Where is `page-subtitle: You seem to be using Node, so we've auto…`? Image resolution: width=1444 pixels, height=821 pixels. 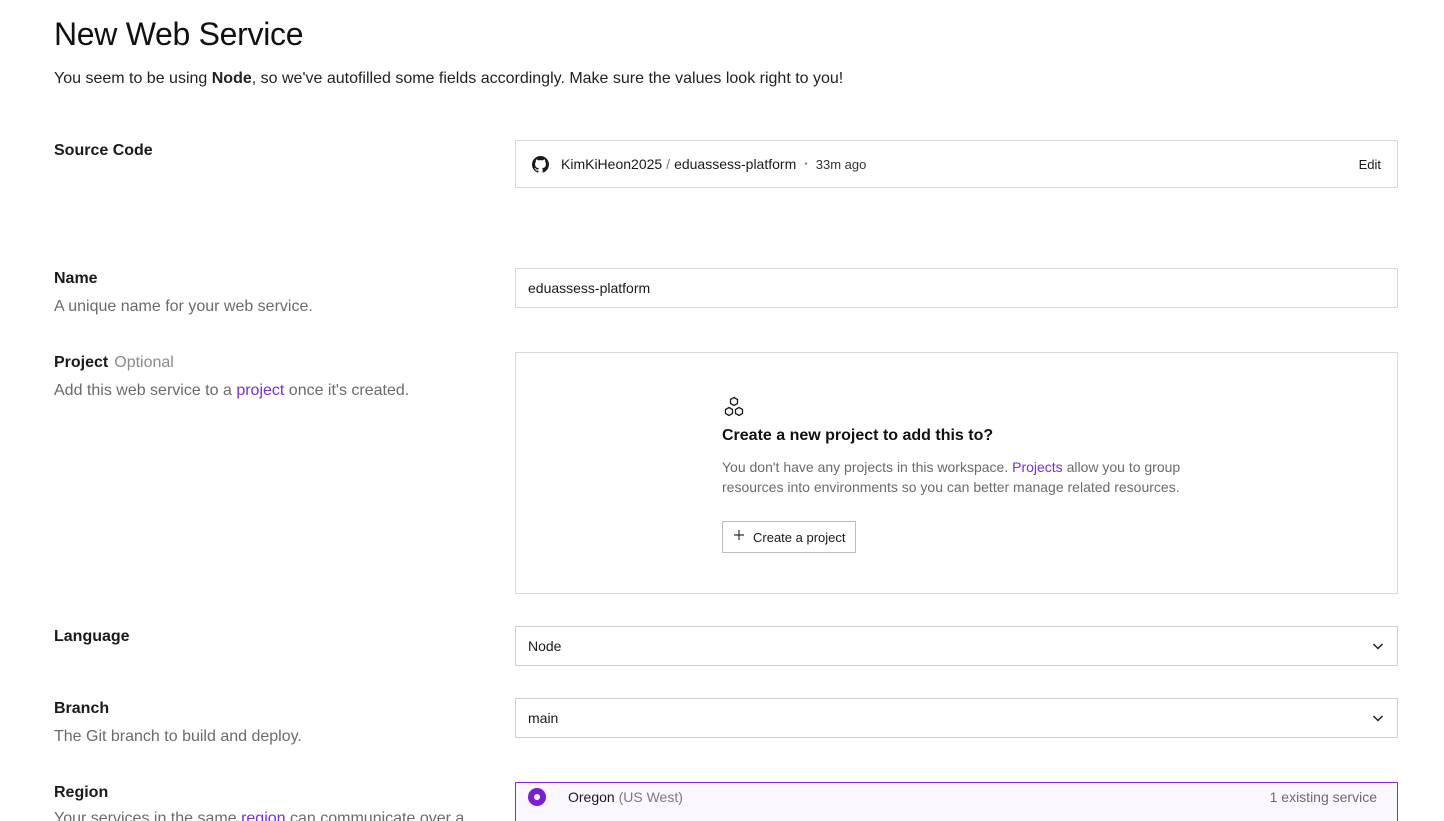 page-subtitle: You seem to be using Node, so we've auto… is located at coordinates (449, 78).